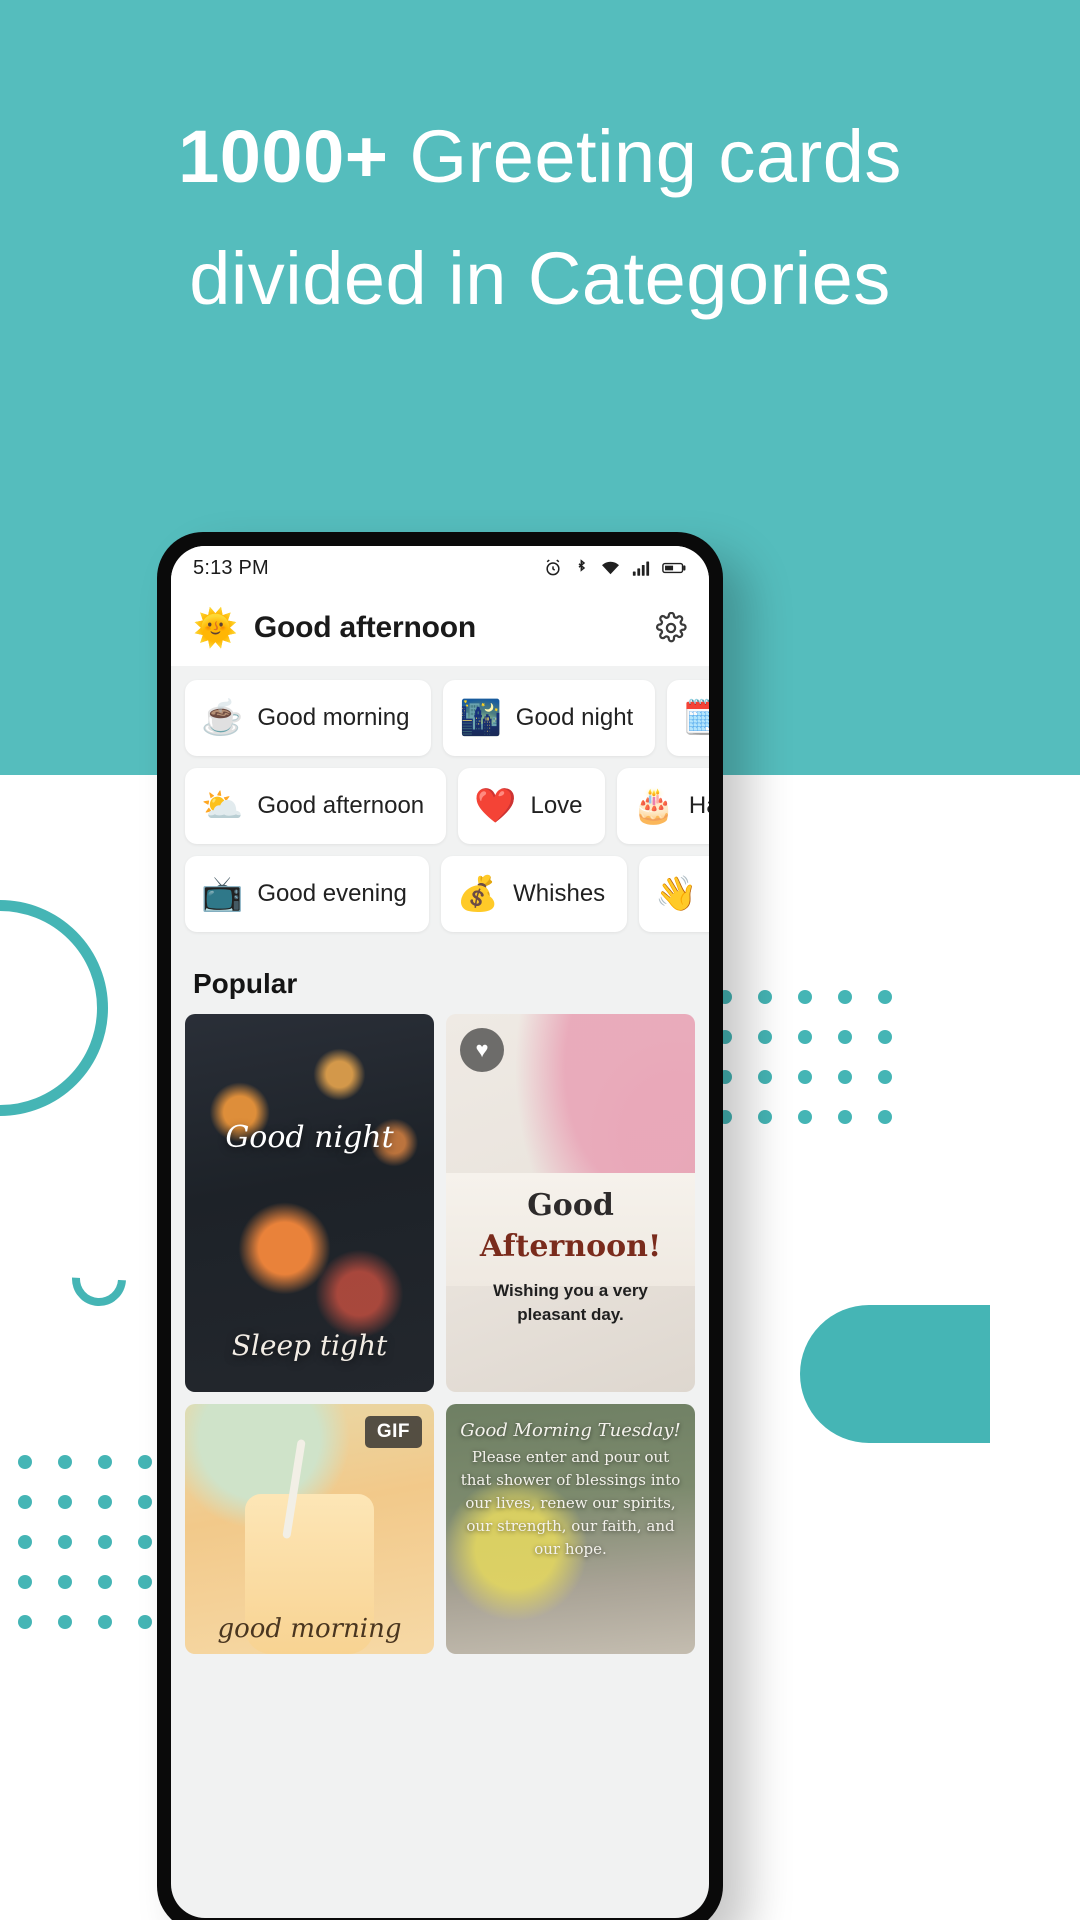 This screenshot has width=1080, height=1920. What do you see at coordinates (309, 1529) in the screenshot?
I see `greeting-card-good-morning-drink: GIF good morning` at bounding box center [309, 1529].